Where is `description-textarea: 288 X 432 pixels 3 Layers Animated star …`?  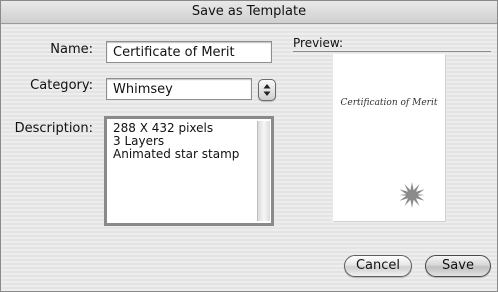 description-textarea: 288 X 432 pixels 3 Layers Animated star … is located at coordinates (189, 171).